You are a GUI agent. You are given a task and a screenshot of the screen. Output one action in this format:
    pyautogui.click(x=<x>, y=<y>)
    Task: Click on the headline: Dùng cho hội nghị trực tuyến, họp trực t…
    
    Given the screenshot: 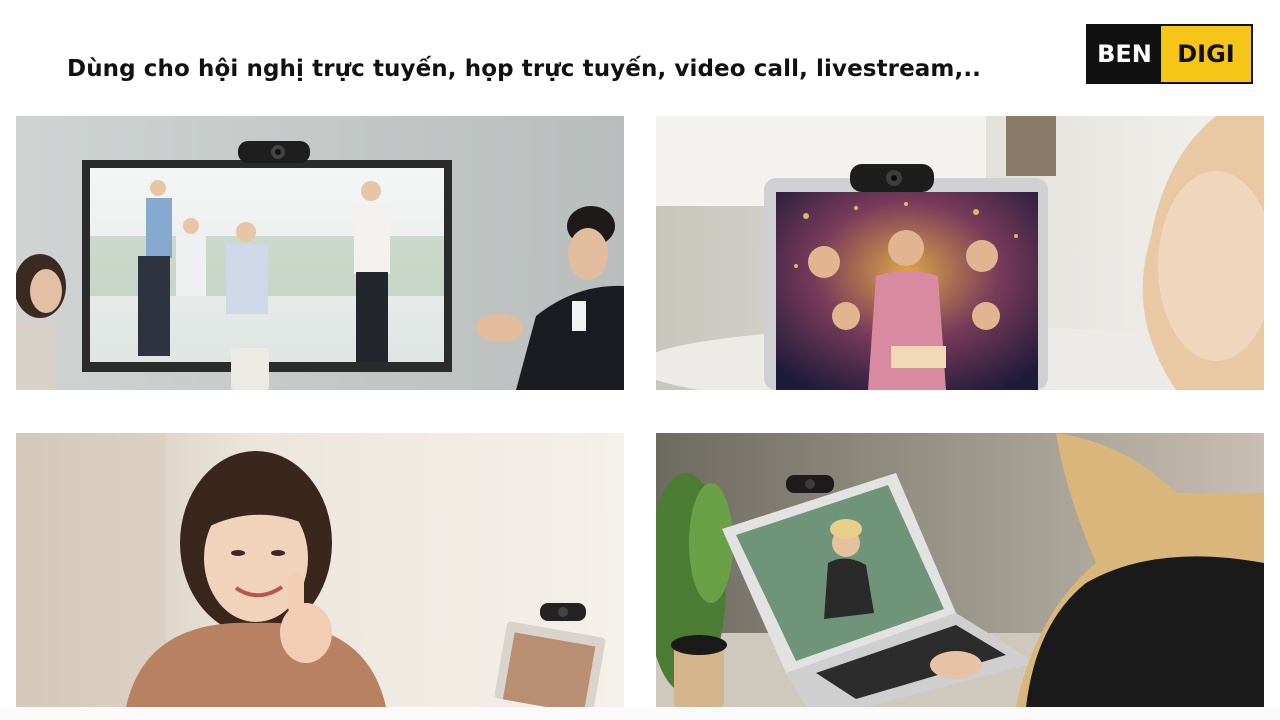 What is the action you would take?
    pyautogui.click(x=524, y=69)
    